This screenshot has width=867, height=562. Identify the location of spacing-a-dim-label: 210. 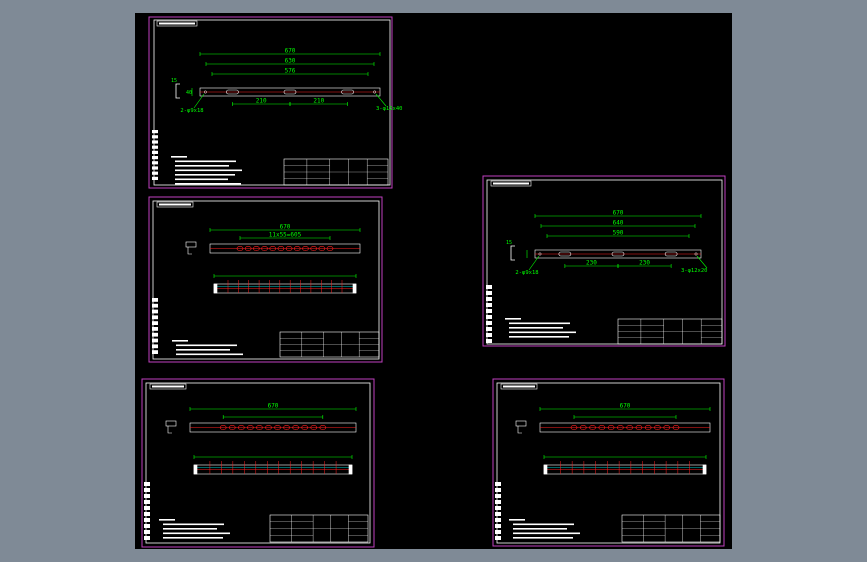
(261, 101).